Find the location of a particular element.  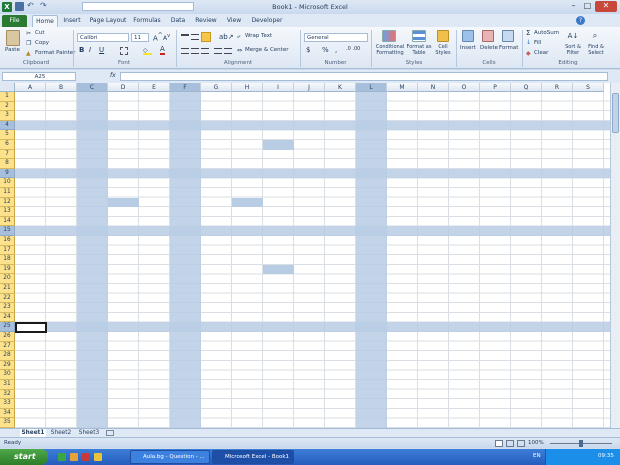

column-header-K: K is located at coordinates (340, 87).